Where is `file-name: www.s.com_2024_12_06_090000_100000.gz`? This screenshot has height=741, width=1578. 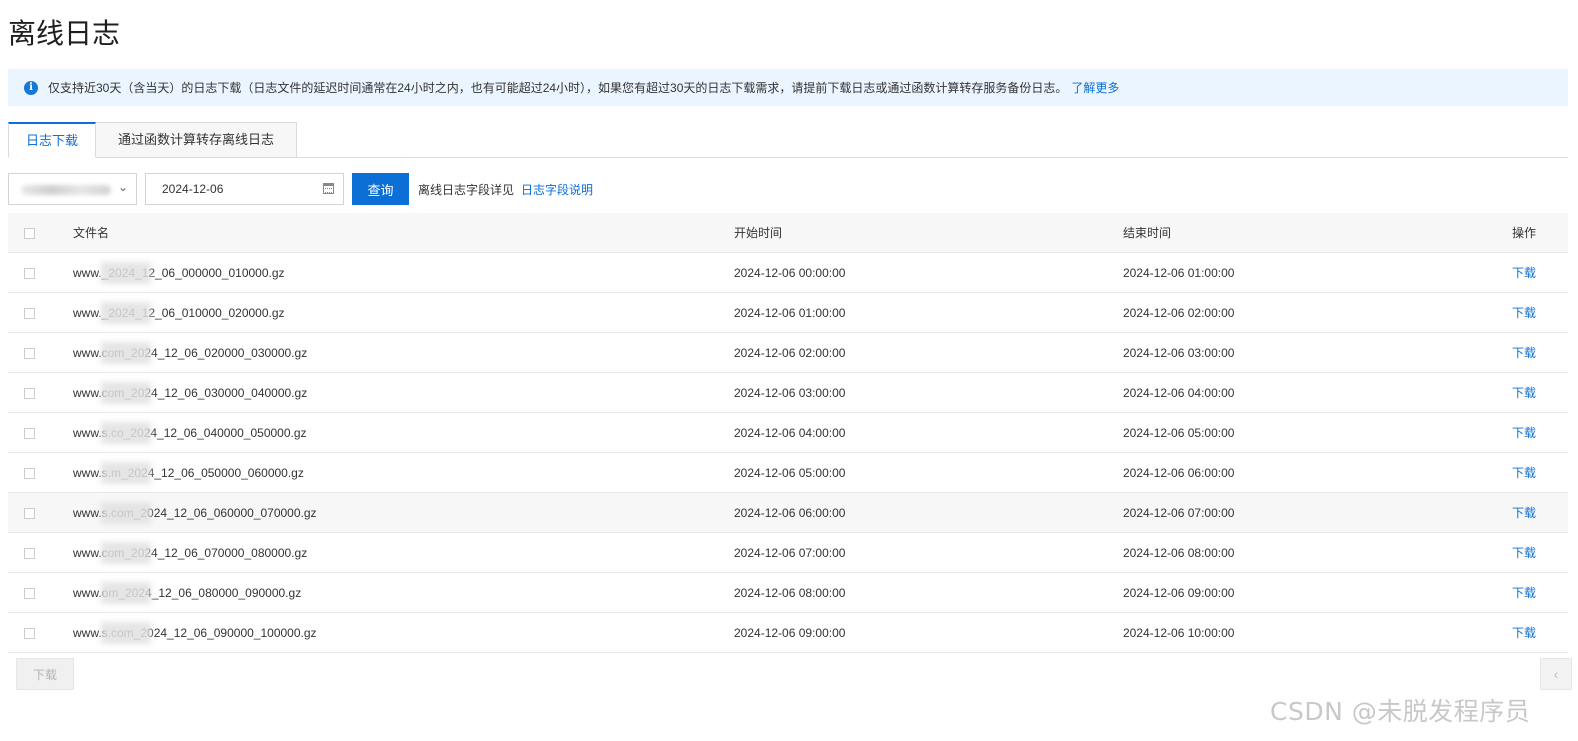 file-name: www.s.com_2024_12_06_090000_100000.gz is located at coordinates (195, 632).